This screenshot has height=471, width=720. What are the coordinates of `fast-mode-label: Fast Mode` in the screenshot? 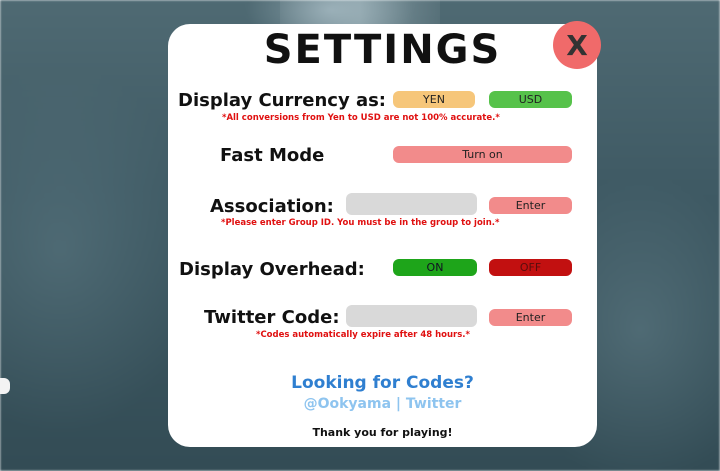 It's located at (272, 155).